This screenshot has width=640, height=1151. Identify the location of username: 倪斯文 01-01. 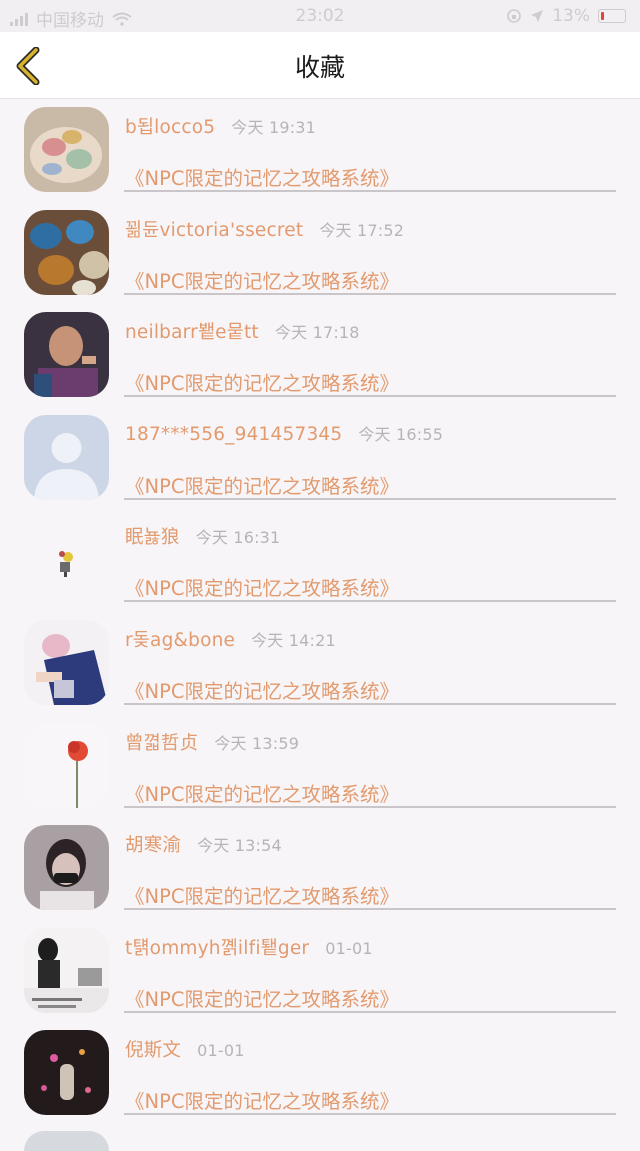
(185, 1049).